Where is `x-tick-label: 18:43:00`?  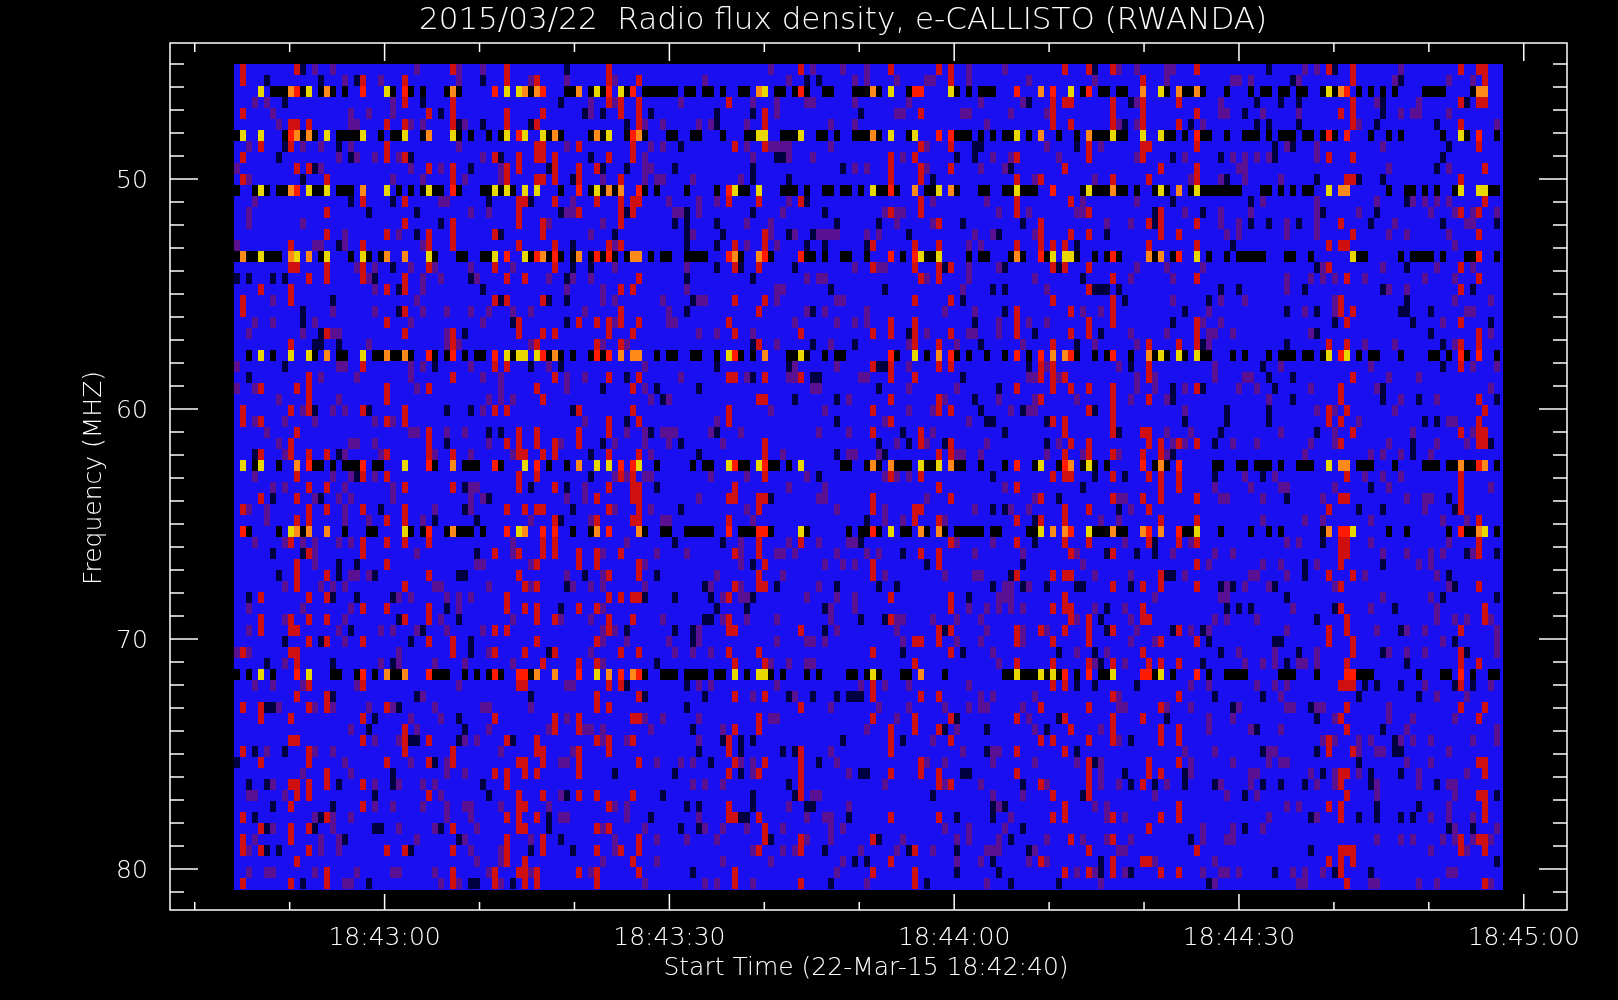 x-tick-label: 18:43:00 is located at coordinates (384, 936).